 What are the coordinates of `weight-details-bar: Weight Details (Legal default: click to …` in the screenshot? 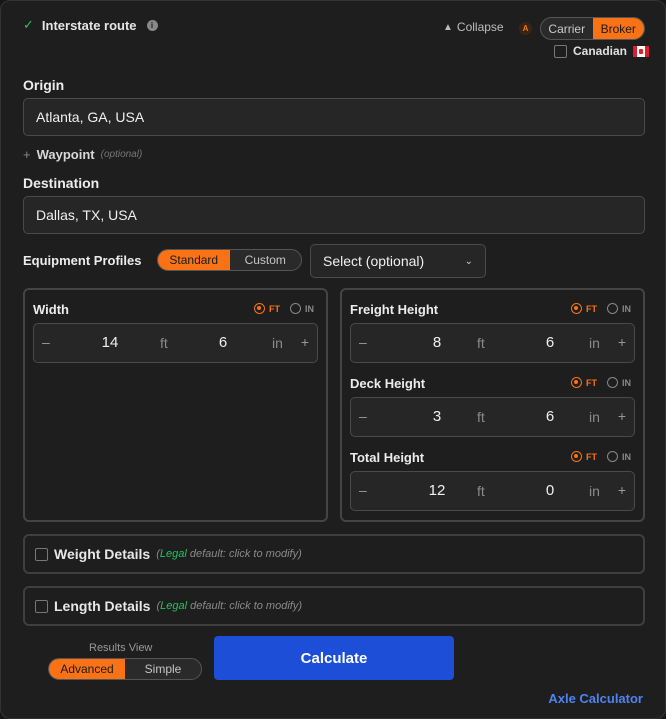 It's located at (334, 554).